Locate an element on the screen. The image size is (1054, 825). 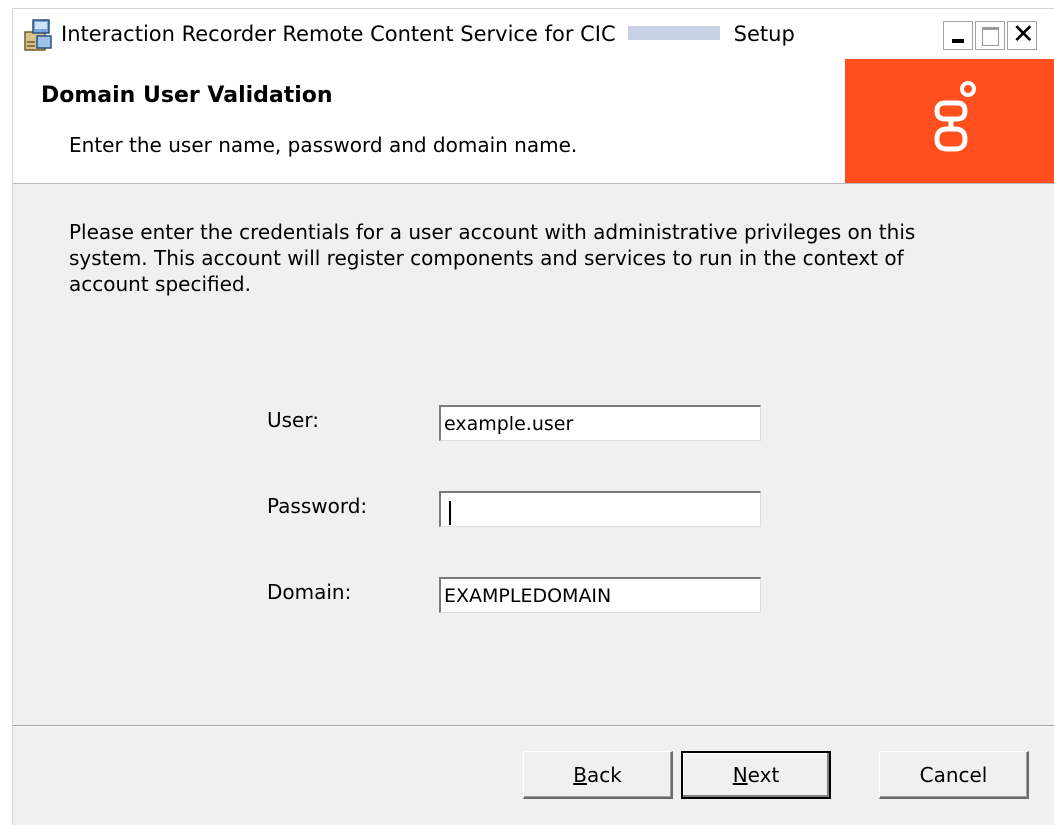
minimize-button is located at coordinates (958, 35).